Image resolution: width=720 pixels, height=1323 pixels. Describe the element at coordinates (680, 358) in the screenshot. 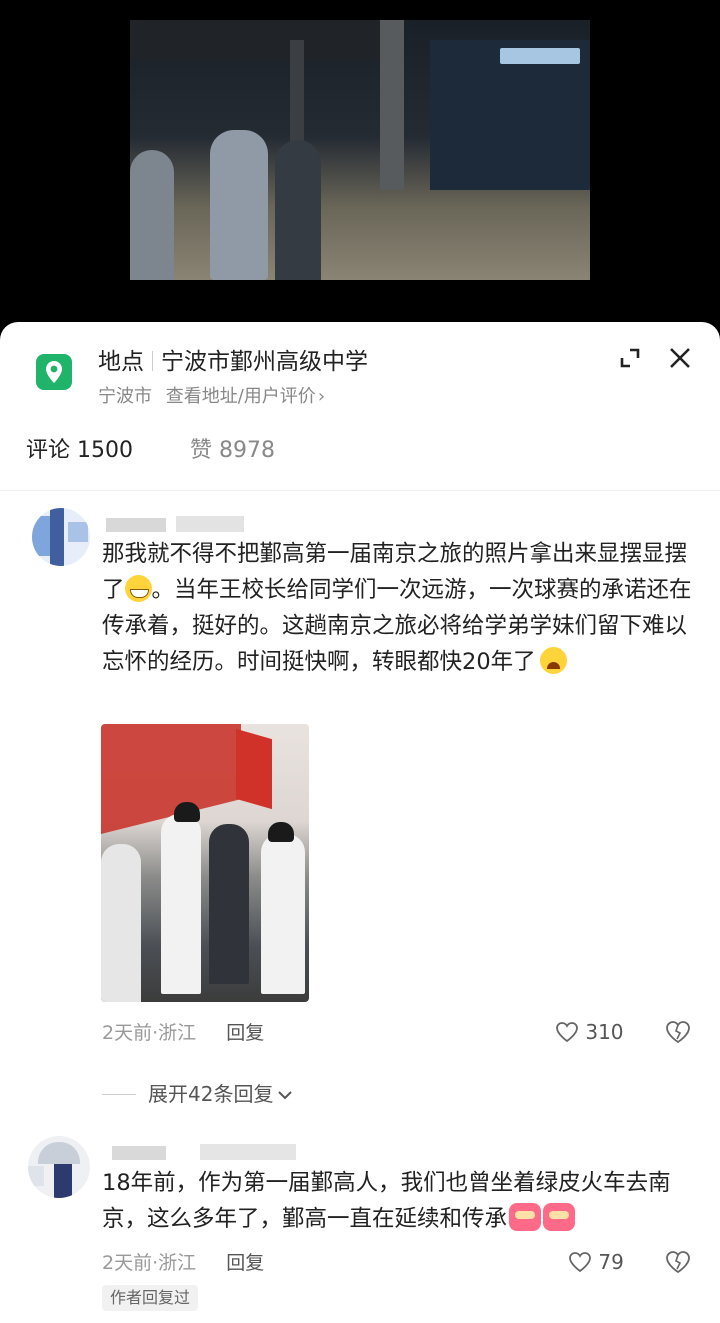

I see `close-icon` at that location.